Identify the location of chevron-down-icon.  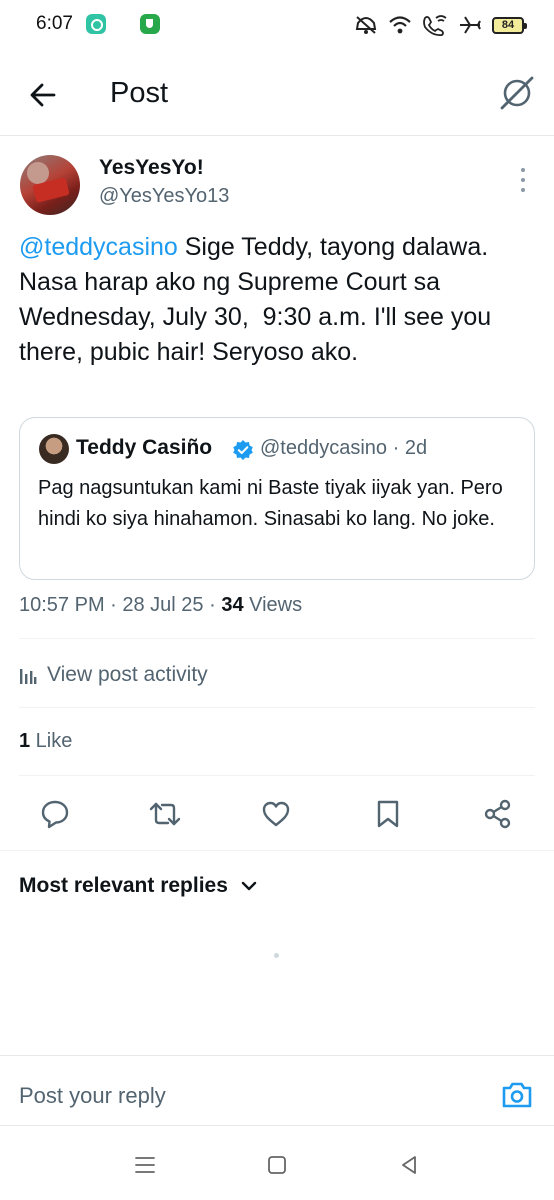
(249, 886).